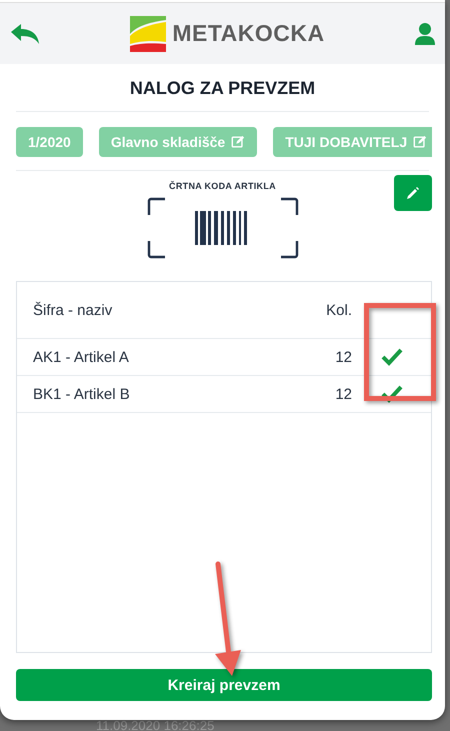 This screenshot has width=450, height=731. Describe the element at coordinates (25, 33) in the screenshot. I see `back-icon` at that location.